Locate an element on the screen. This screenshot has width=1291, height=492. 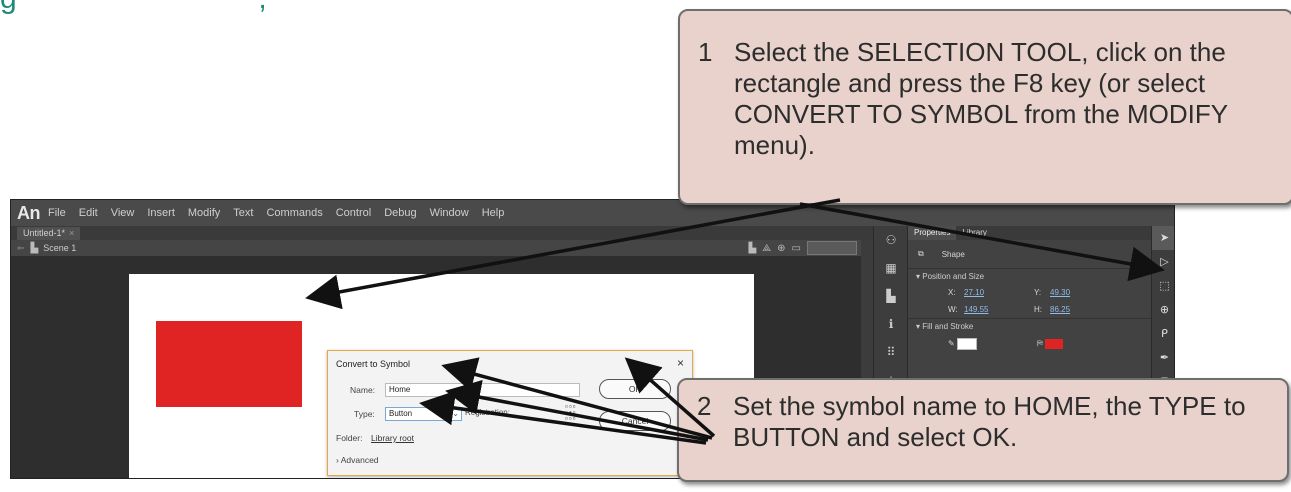
ok-button: OK is located at coordinates (635, 389).